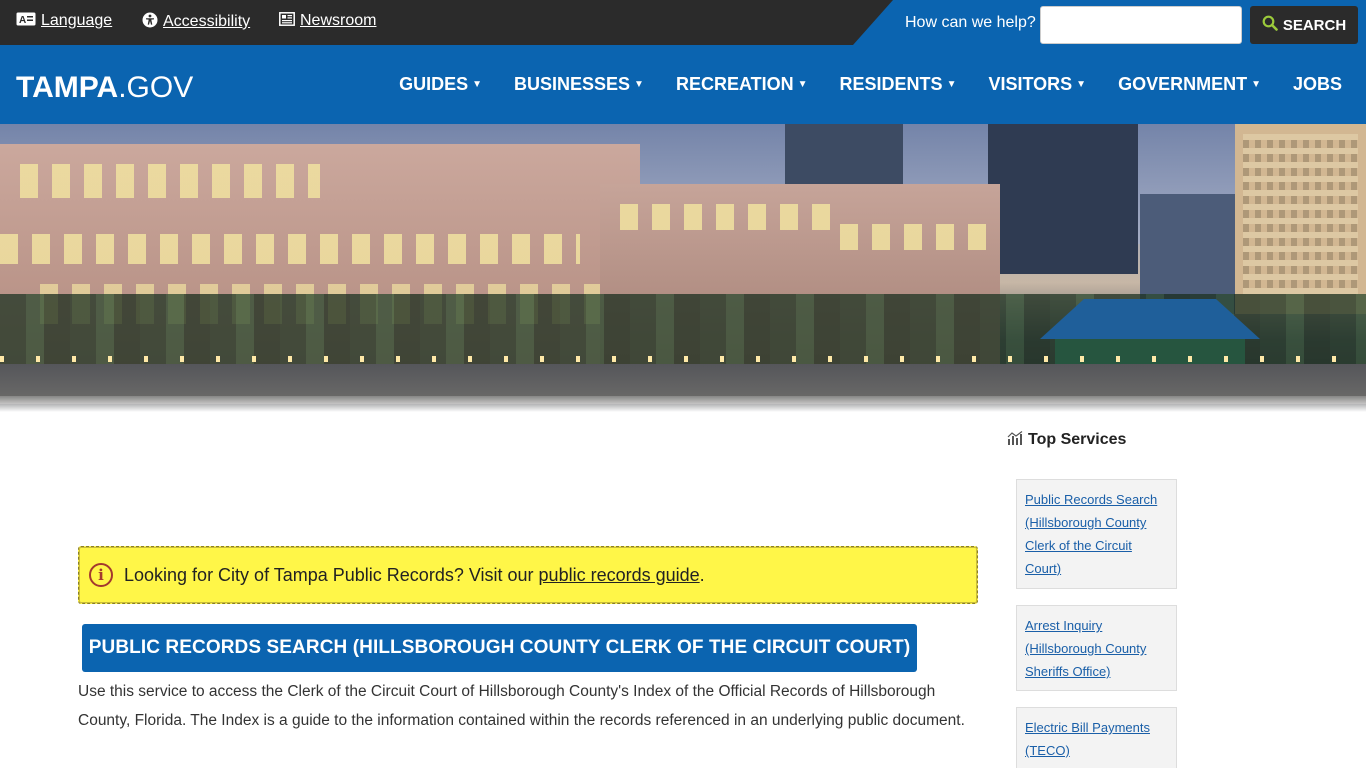 The width and height of the screenshot is (1366, 768). Describe the element at coordinates (891, 84) in the screenshot. I see `nav-residents-label: RESIDENTS` at that location.